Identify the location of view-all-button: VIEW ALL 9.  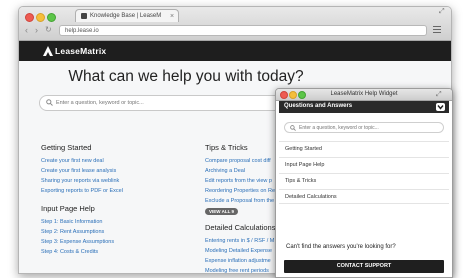
(222, 211).